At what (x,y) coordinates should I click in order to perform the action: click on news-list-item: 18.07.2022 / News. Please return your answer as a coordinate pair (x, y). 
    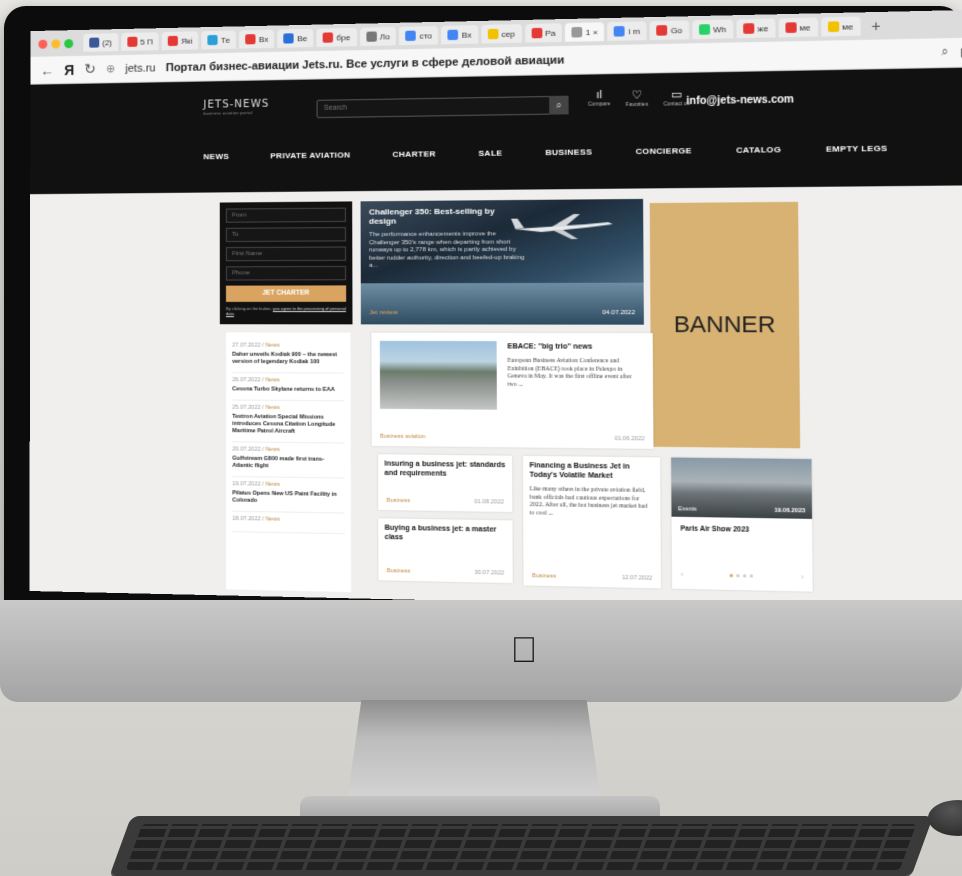
    Looking at the image, I should click on (288, 523).